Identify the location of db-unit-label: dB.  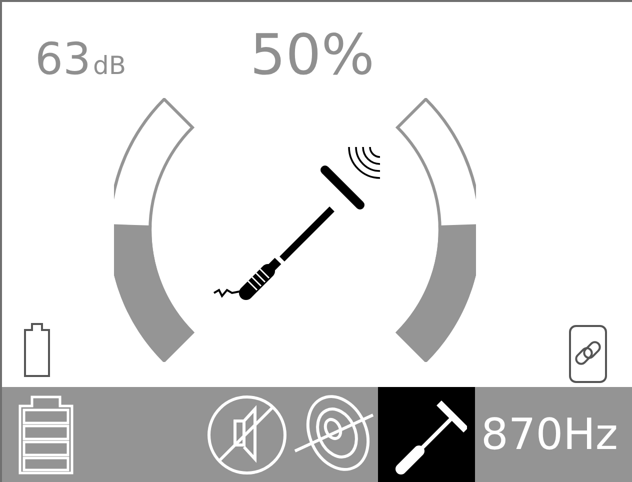
(109, 65).